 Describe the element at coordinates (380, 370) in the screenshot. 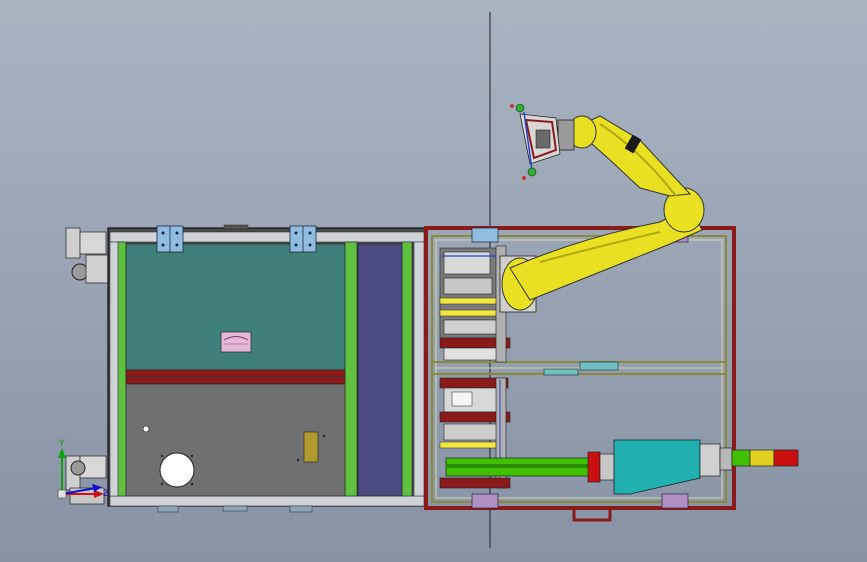

I see `navy-side-panel` at that location.